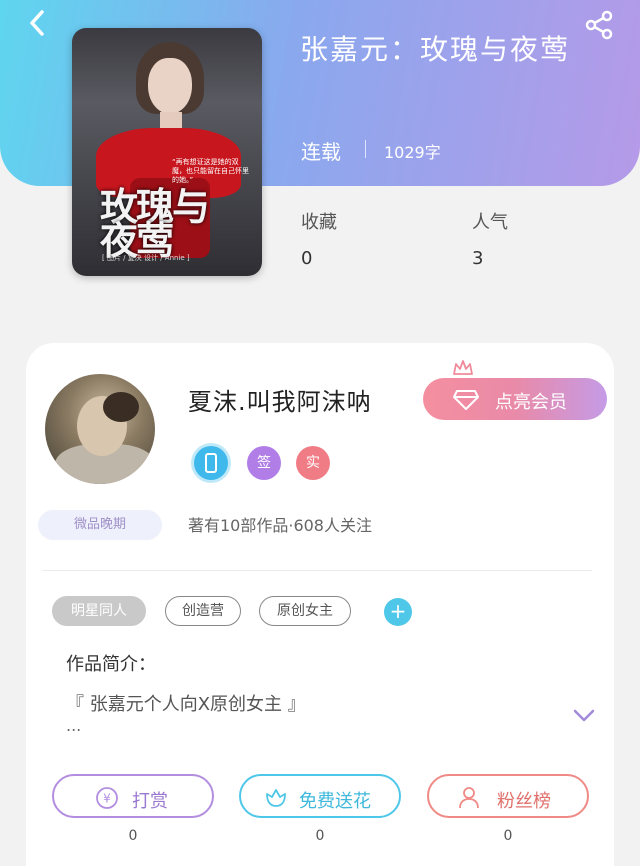 This screenshot has width=640, height=866. I want to click on reward-button: ¥ 打赏, so click(133, 796).